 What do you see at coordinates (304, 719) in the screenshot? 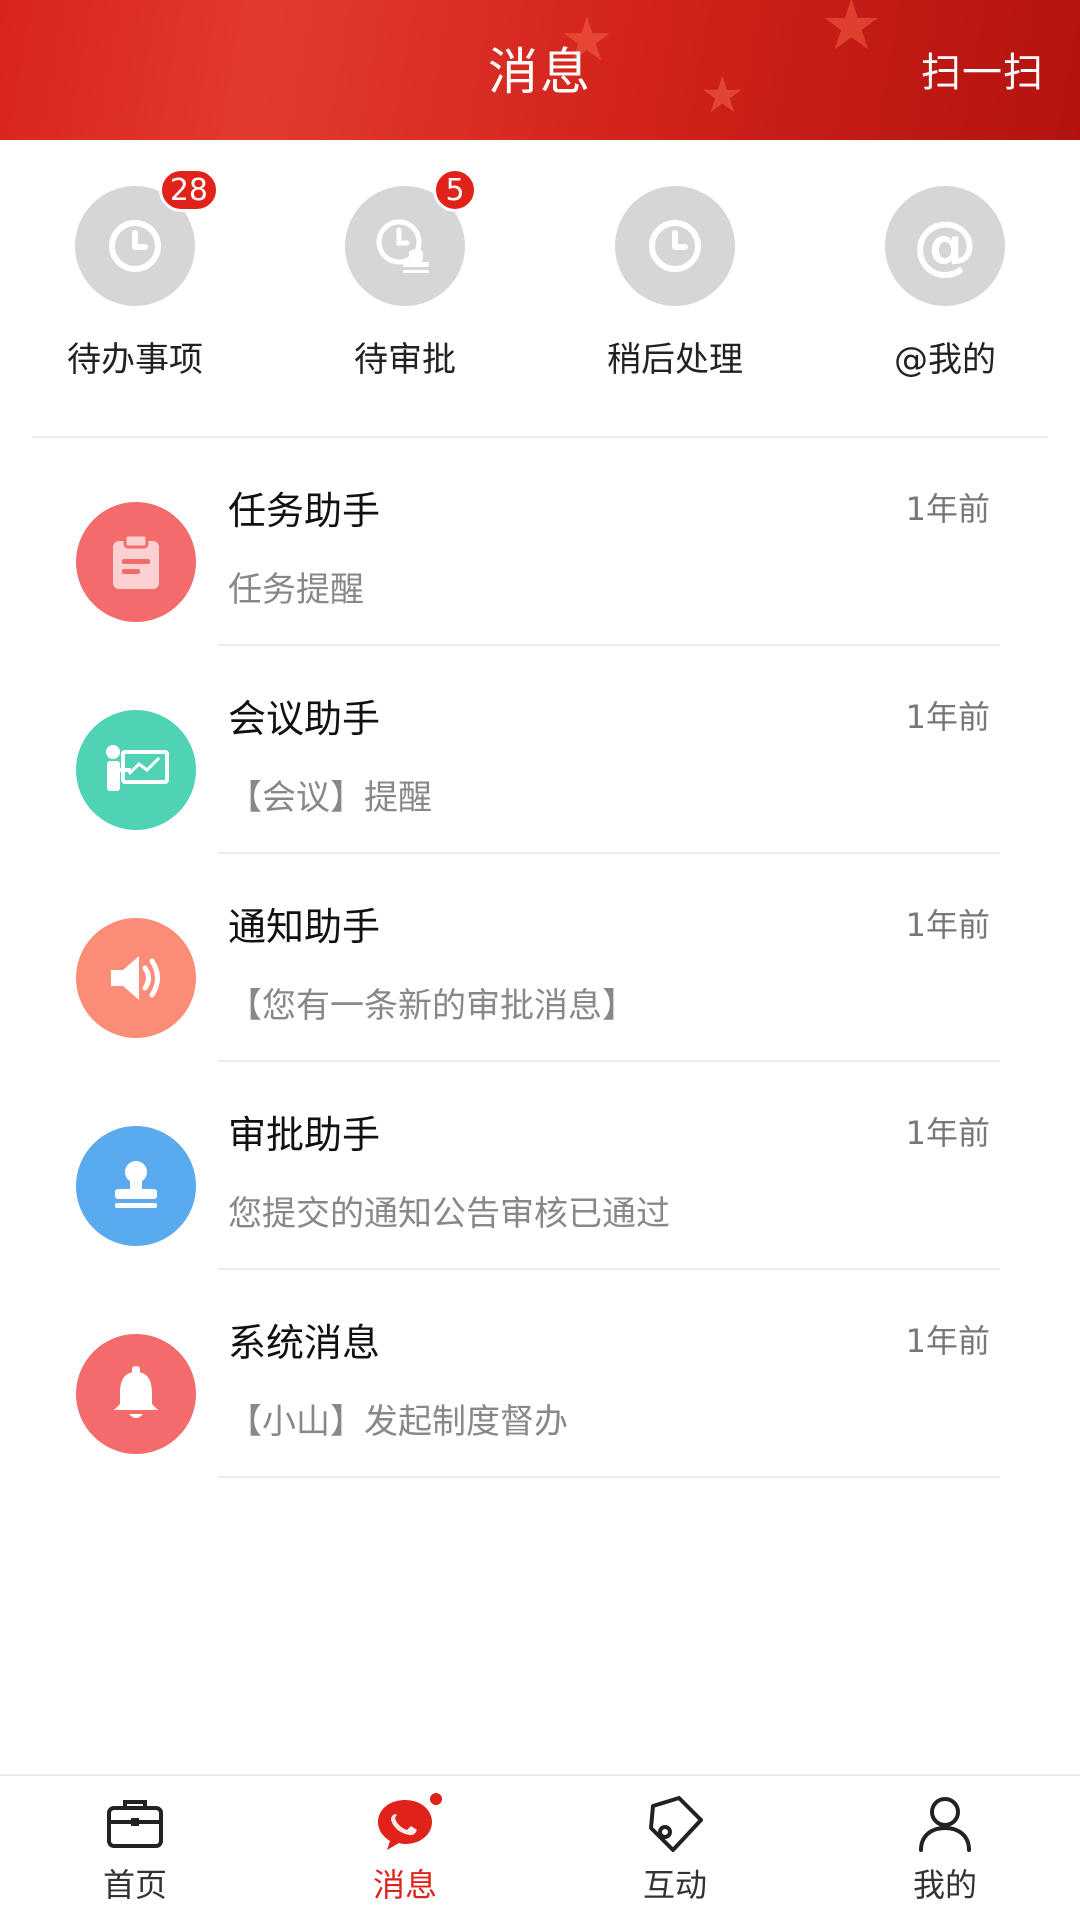
I see `message-title: 会议助手` at bounding box center [304, 719].